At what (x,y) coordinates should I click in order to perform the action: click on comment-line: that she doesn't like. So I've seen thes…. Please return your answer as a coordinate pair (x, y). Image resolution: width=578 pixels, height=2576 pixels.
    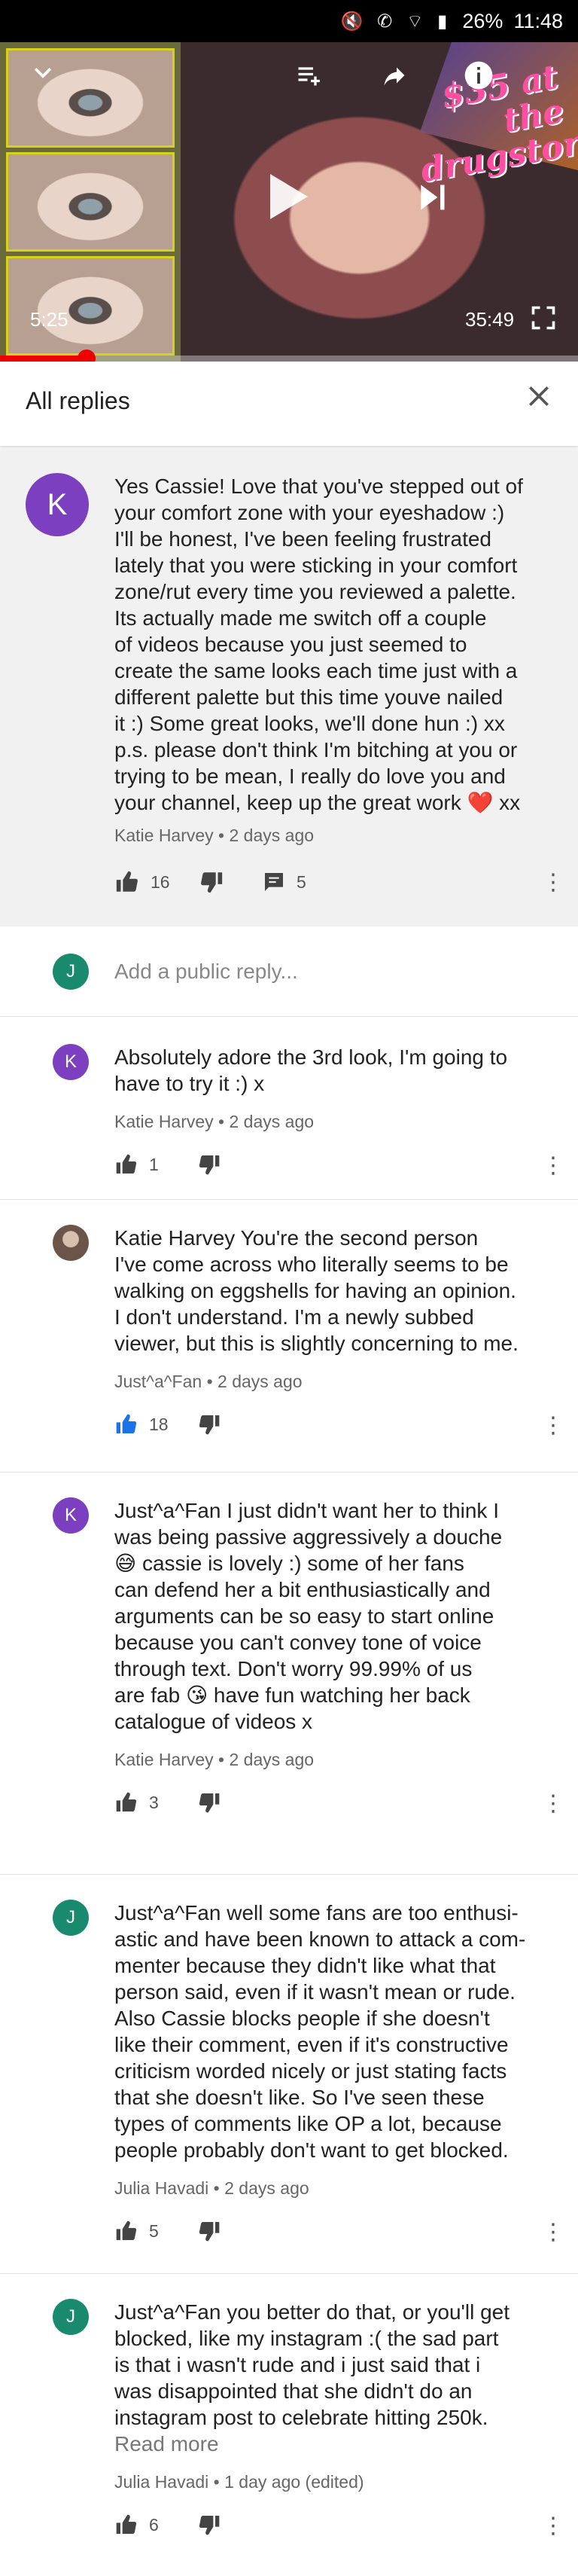
    Looking at the image, I should click on (299, 2098).